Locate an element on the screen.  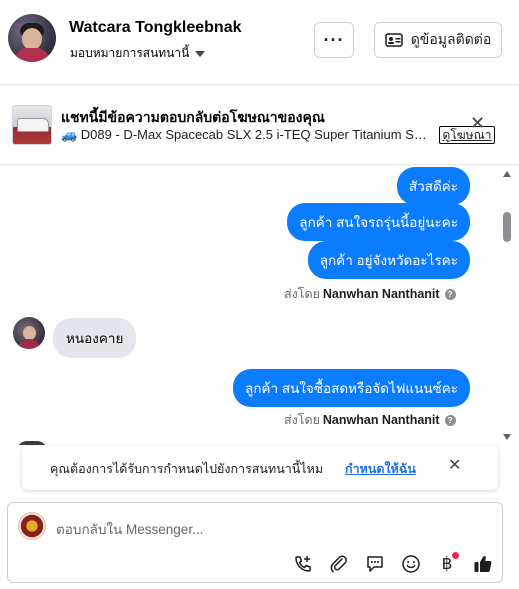
attach-button is located at coordinates (339, 564).